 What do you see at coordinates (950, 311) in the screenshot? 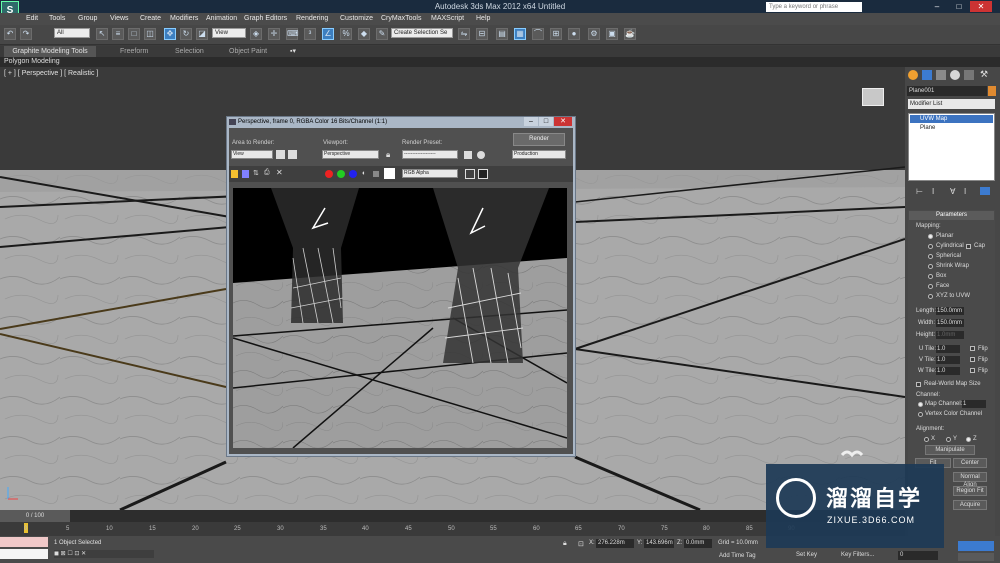
I see `length-spinner: 150.0mm` at bounding box center [950, 311].